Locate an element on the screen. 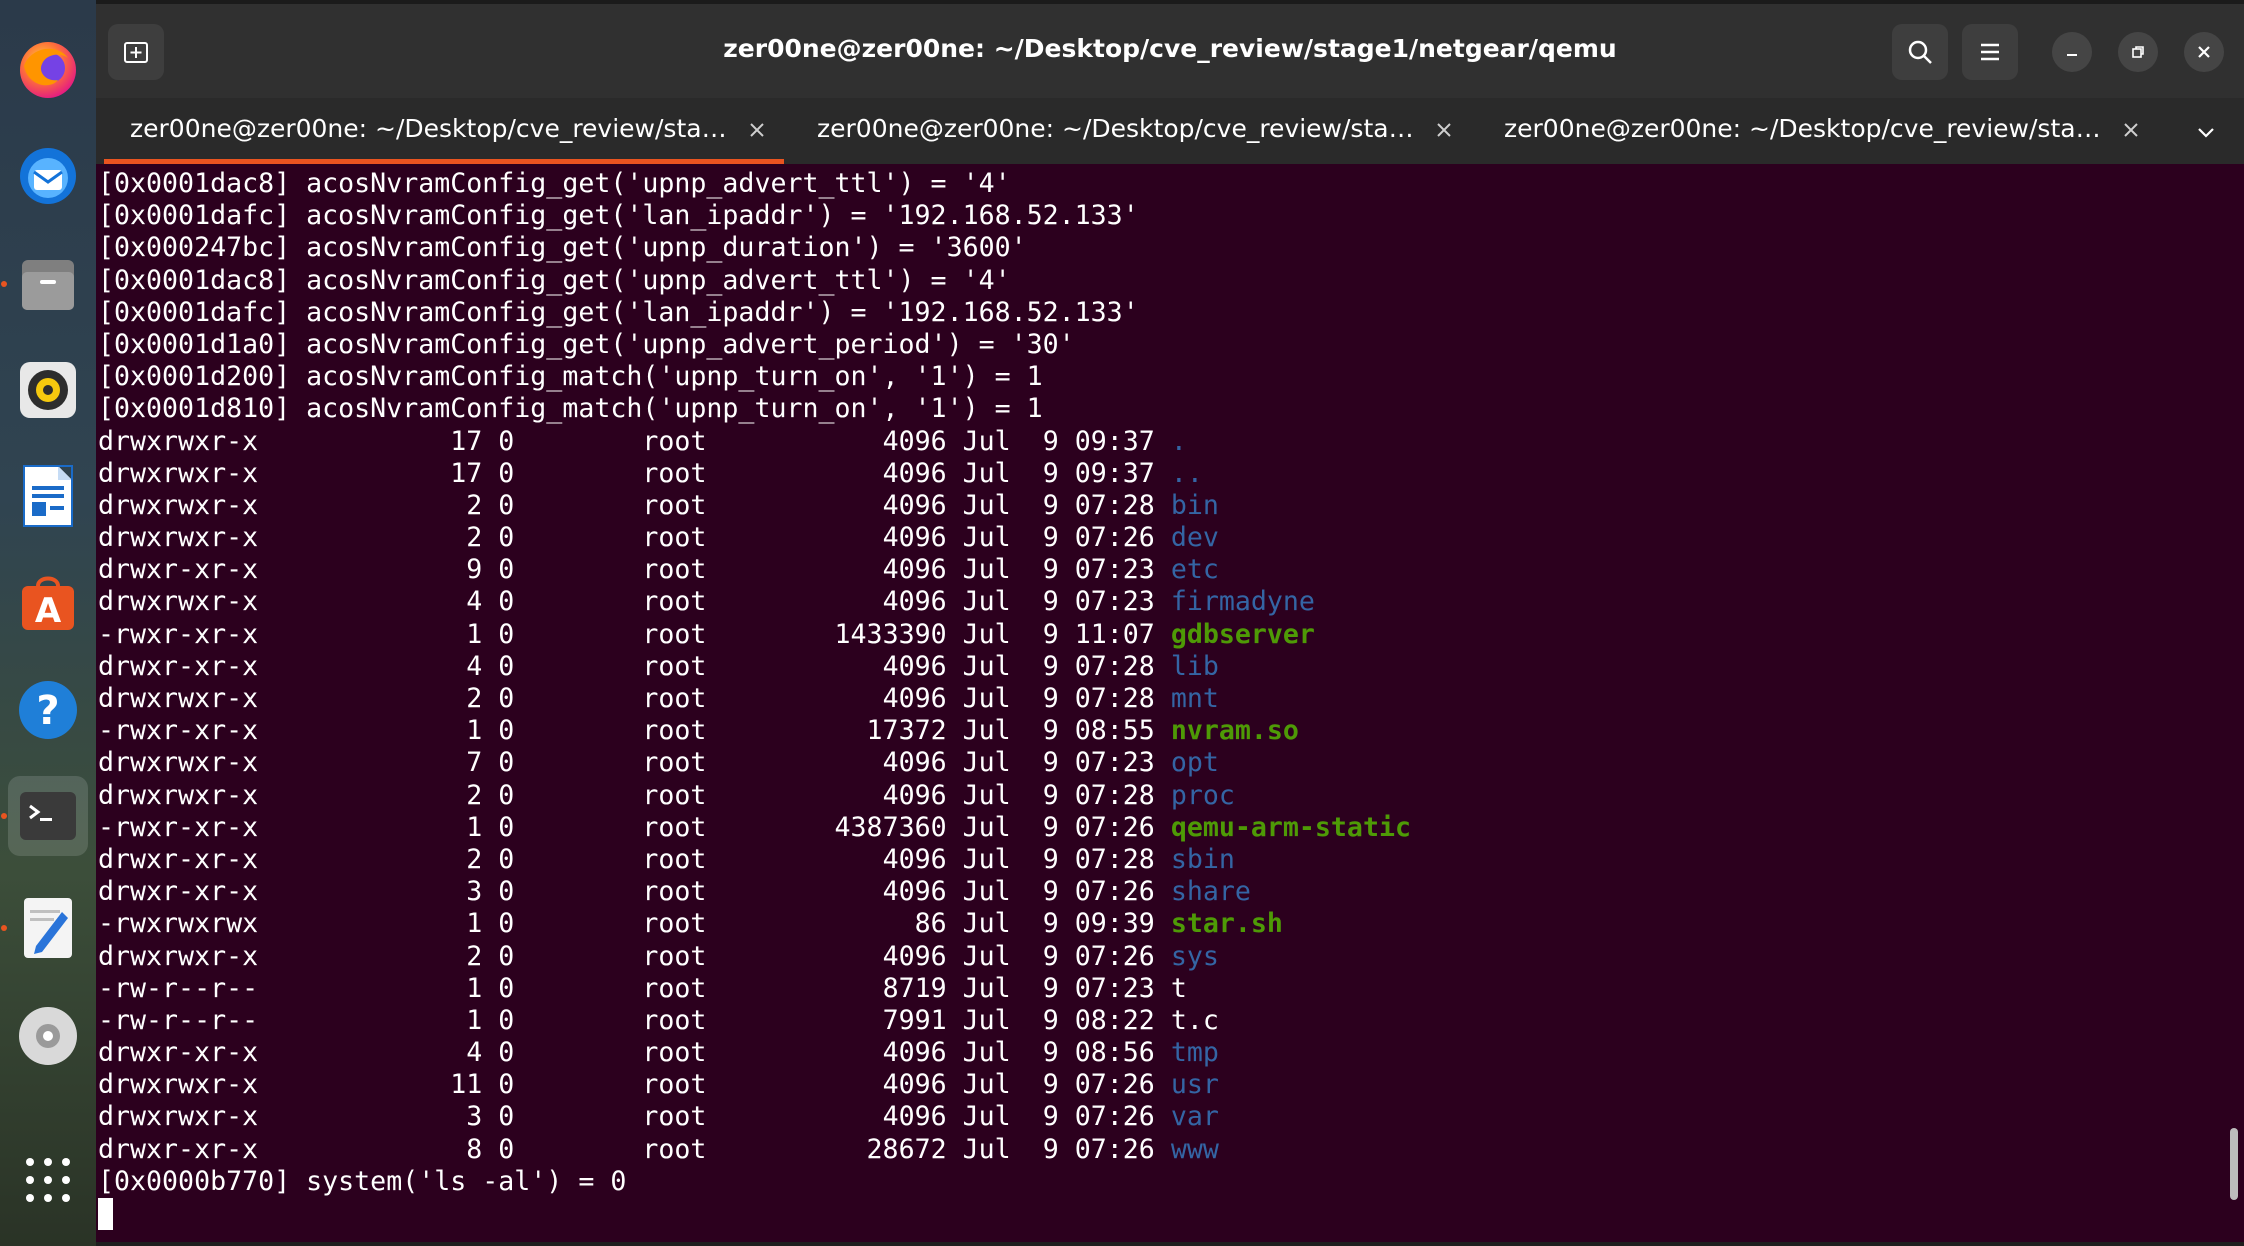 The width and height of the screenshot is (2244, 1246). dock-files is located at coordinates (48, 284).